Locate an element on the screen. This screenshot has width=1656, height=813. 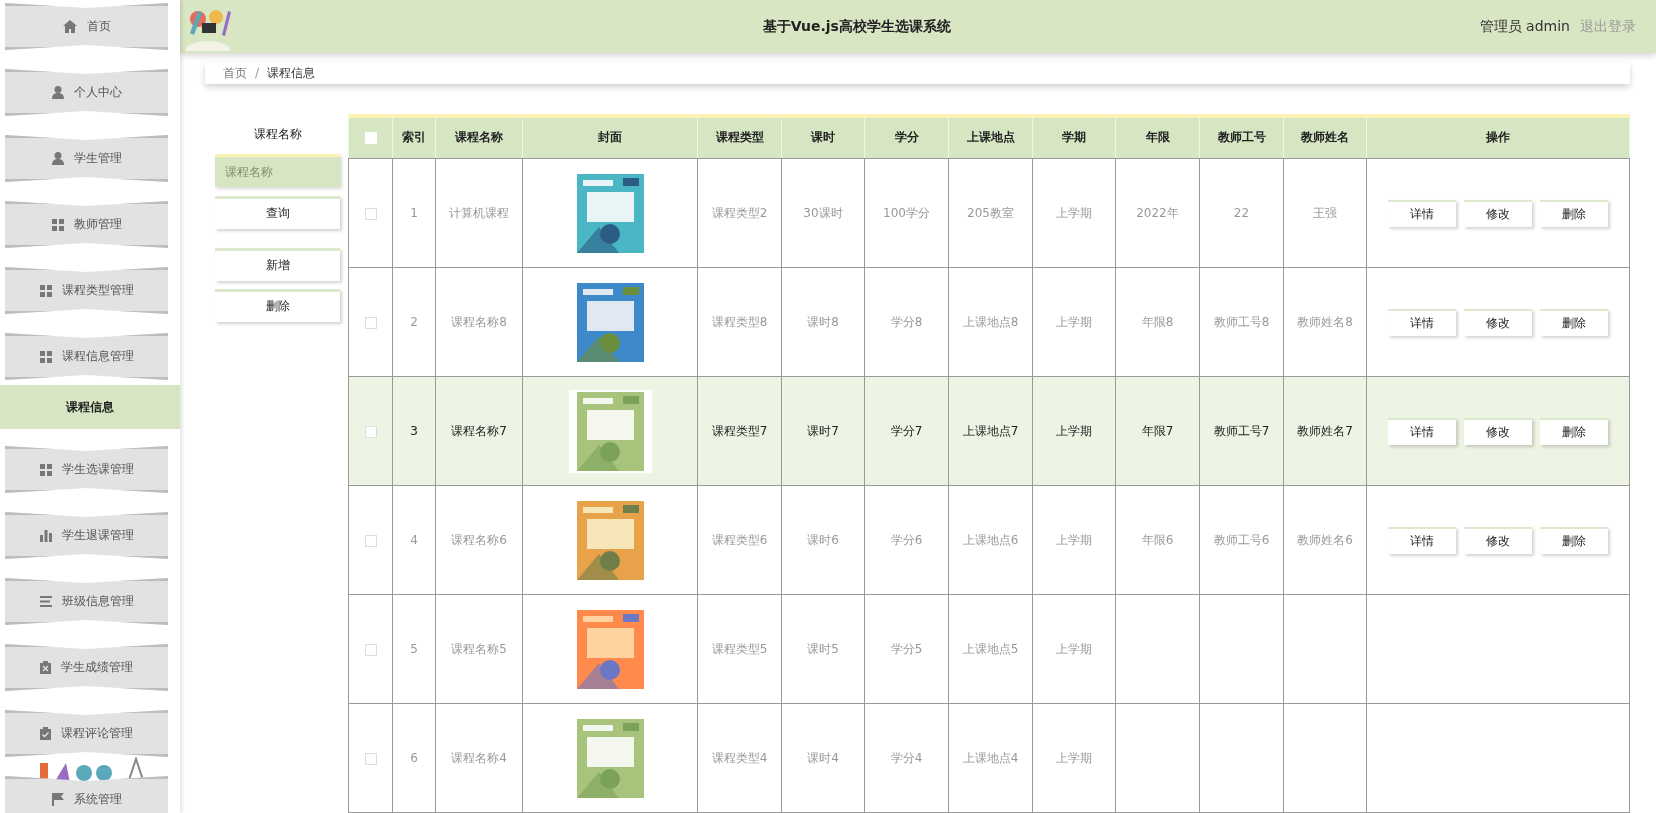
table-cell: 学分5 is located at coordinates (906, 649).